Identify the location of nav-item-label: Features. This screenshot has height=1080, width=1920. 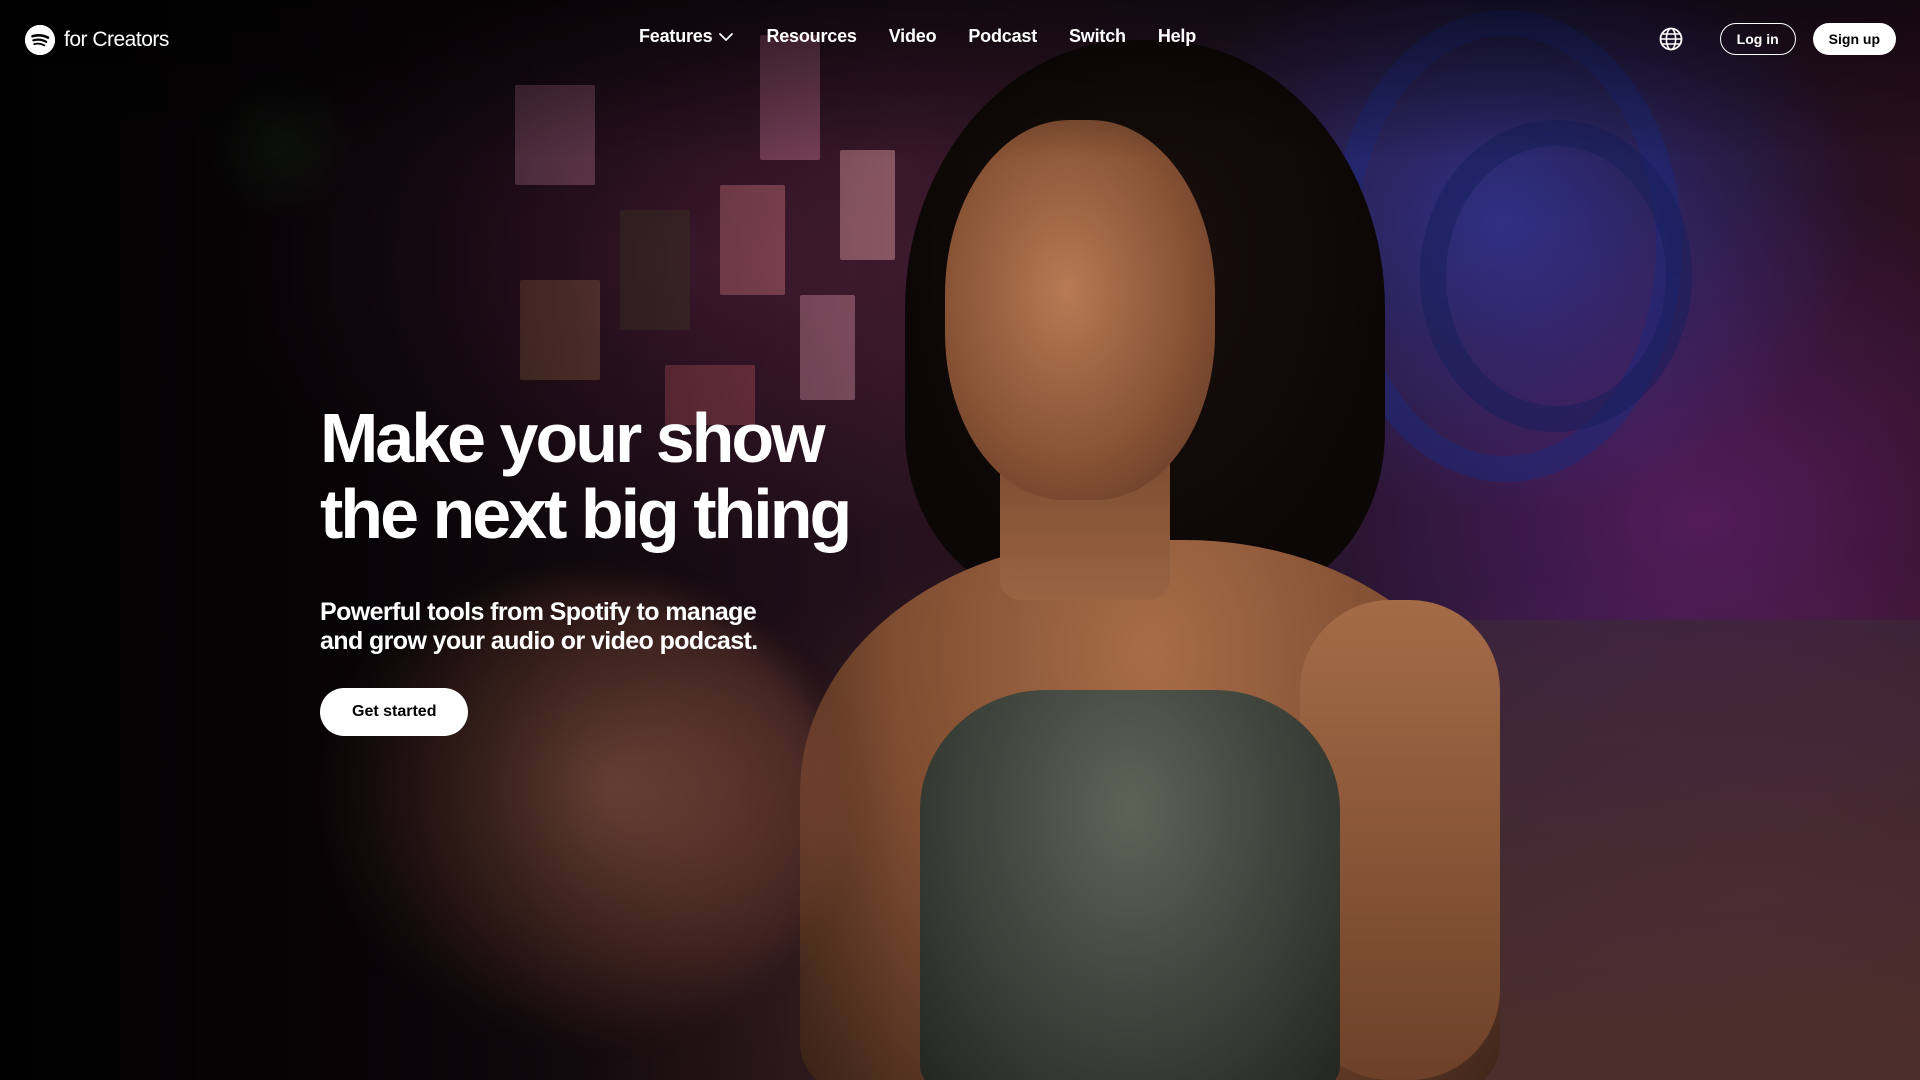
(676, 36).